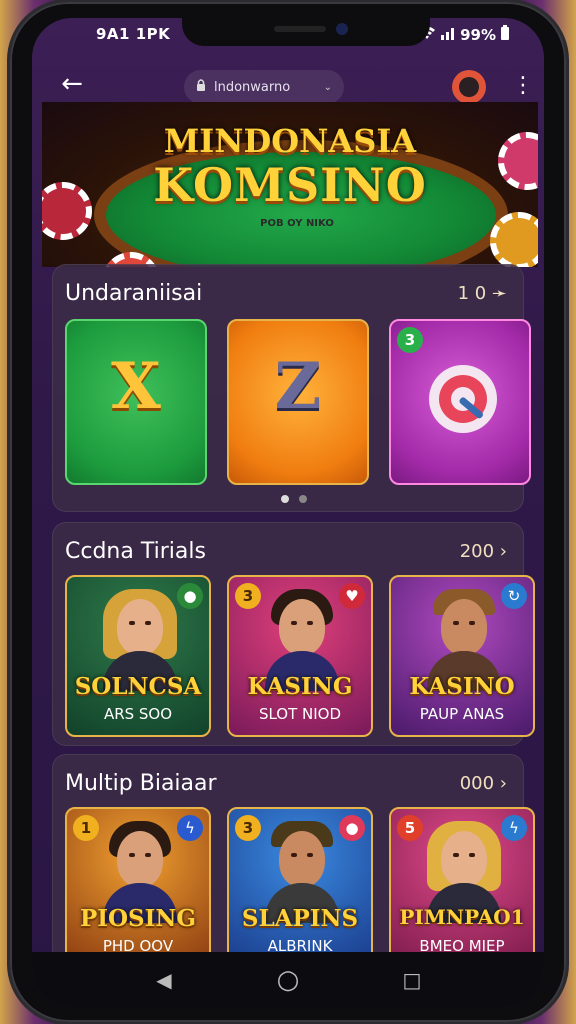 This screenshot has width=576, height=1024. I want to click on chevron-down-icon: ⌄, so click(328, 87).